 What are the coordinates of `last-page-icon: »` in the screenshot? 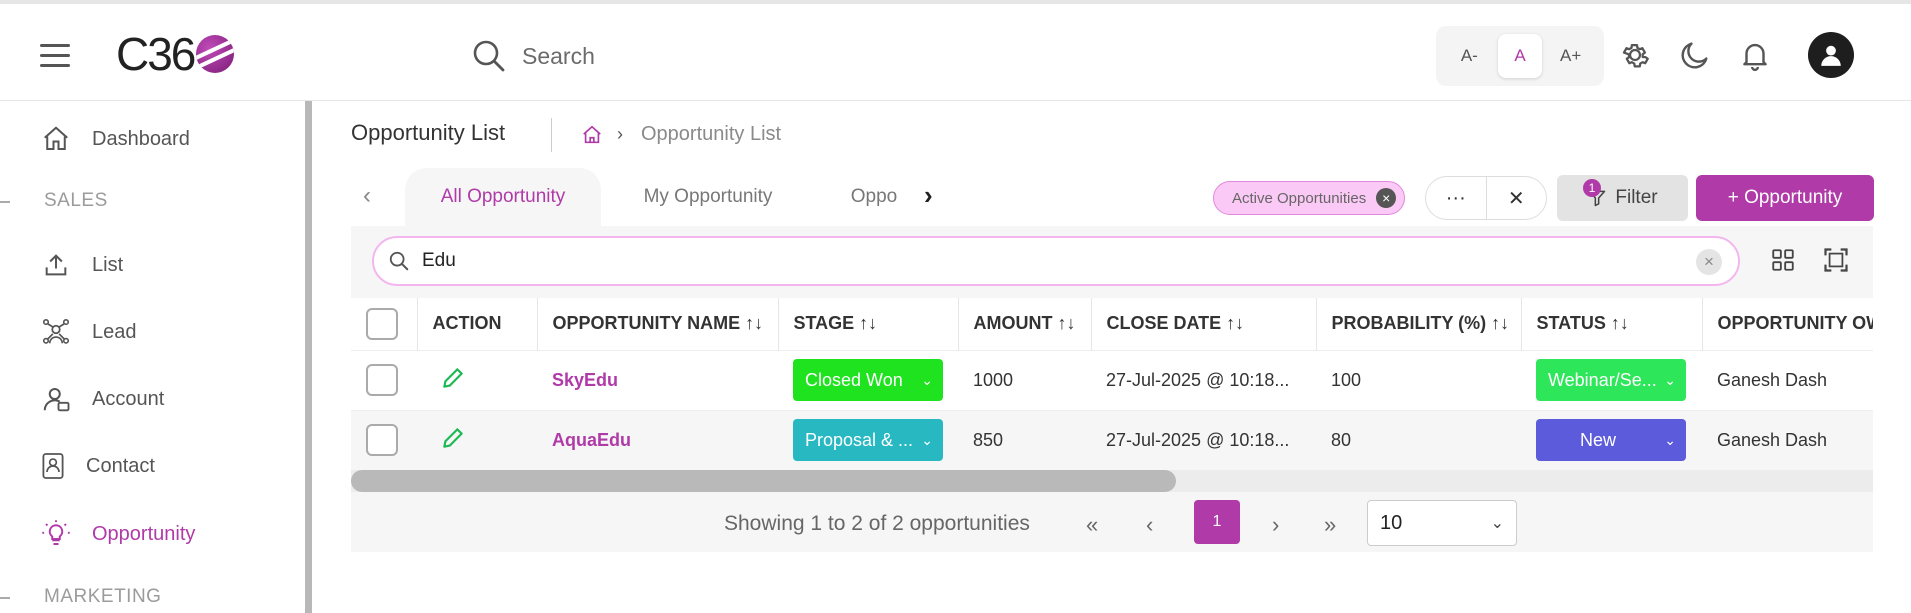 It's located at (1330, 525).